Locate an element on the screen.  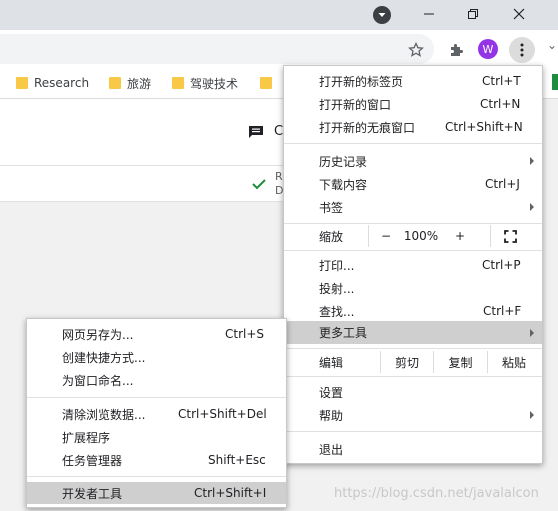
menu-shortcut: Ctrl+N is located at coordinates (500, 104).